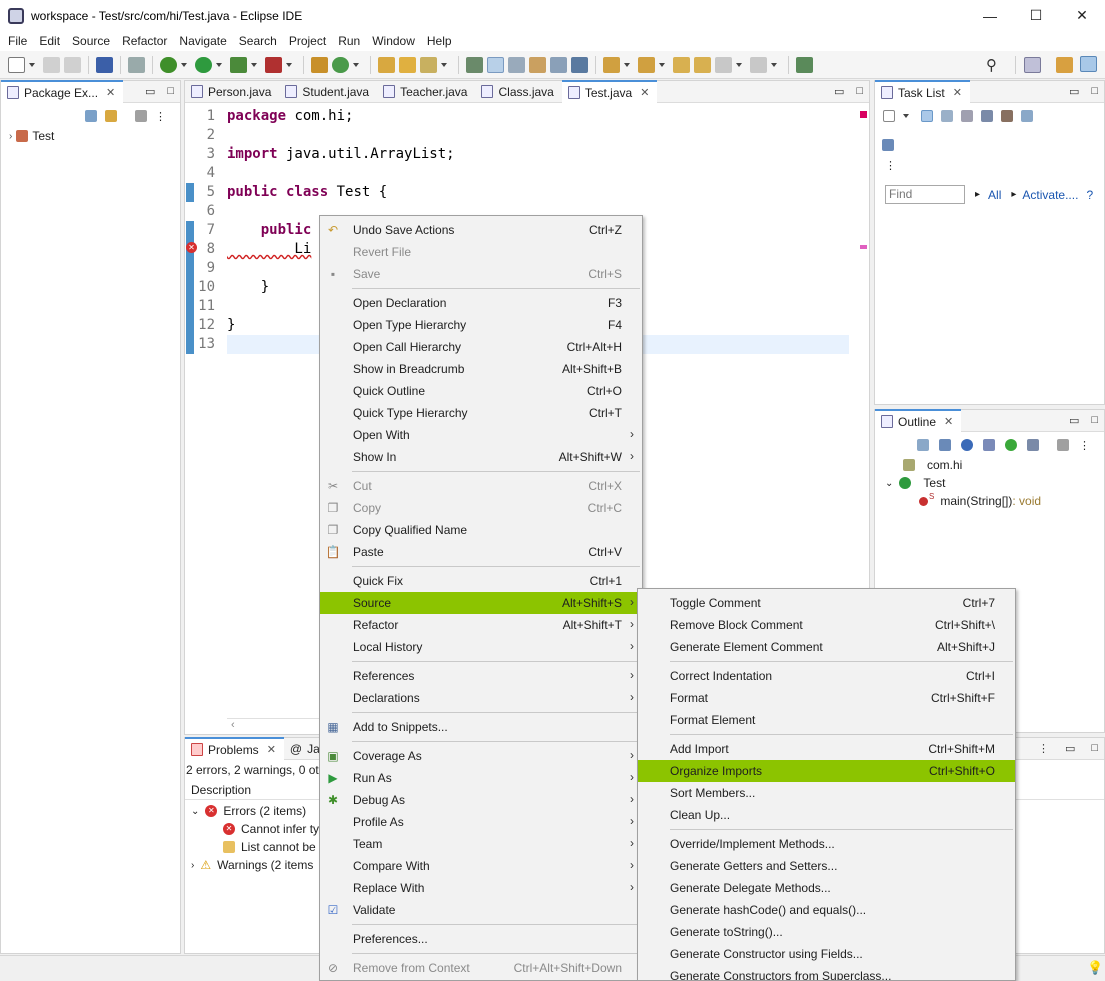 This screenshot has width=1105, height=981. I want to click on java-perspective-icon, so click(1088, 64).